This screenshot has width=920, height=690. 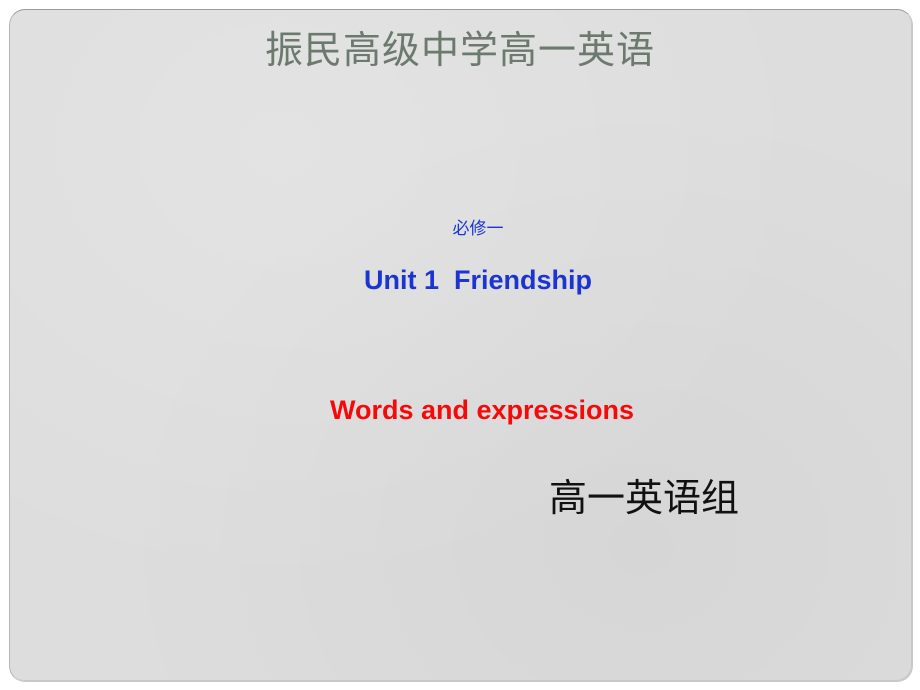 What do you see at coordinates (459, 50) in the screenshot?
I see `slide-title: 振民高级中学高一英语` at bounding box center [459, 50].